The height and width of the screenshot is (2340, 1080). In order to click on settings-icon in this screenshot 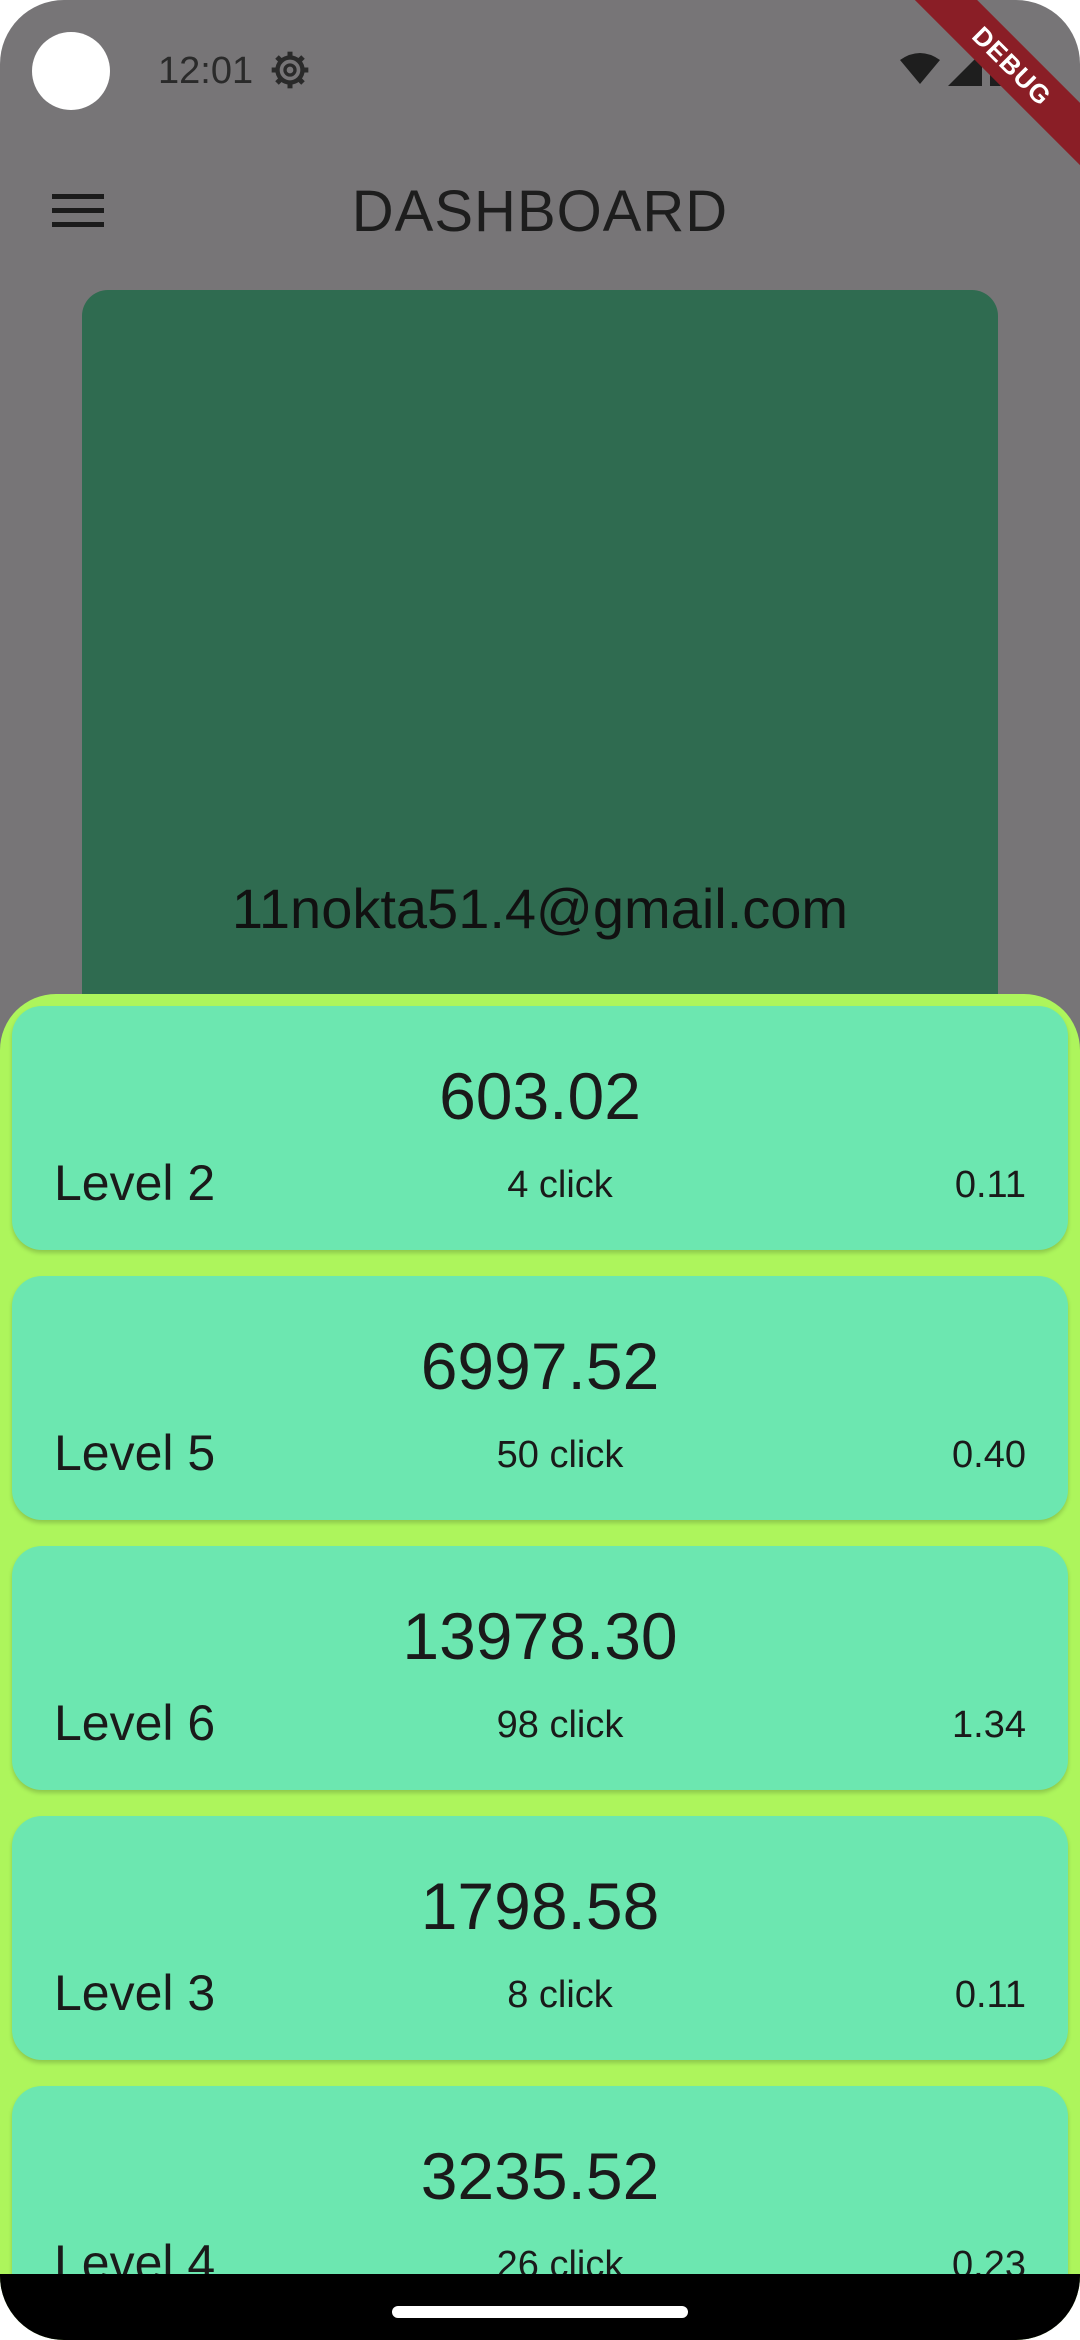, I will do `click(290, 70)`.